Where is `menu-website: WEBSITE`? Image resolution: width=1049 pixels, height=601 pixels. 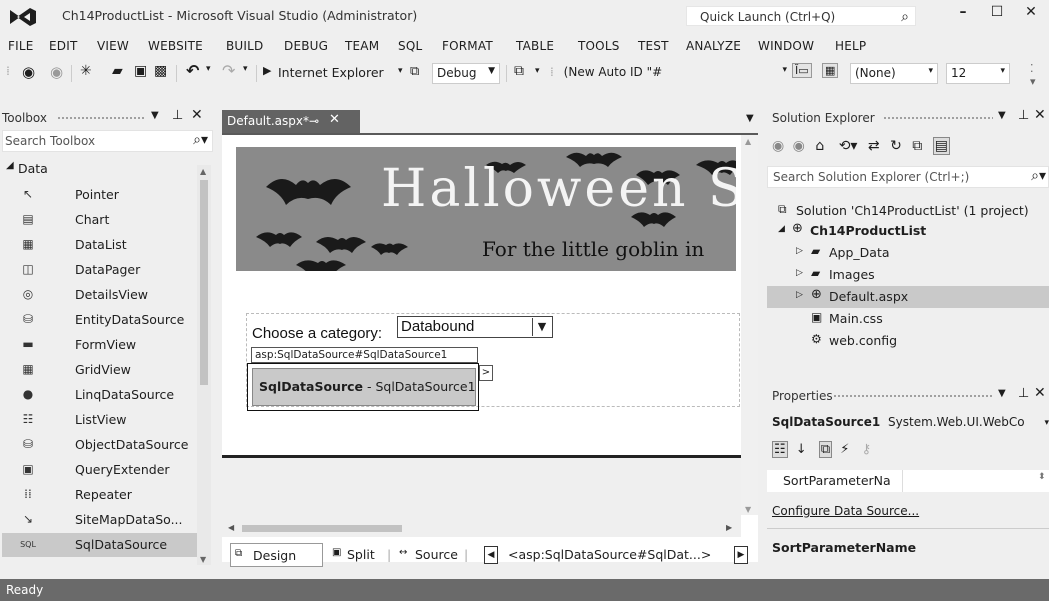 menu-website: WEBSITE is located at coordinates (175, 46).